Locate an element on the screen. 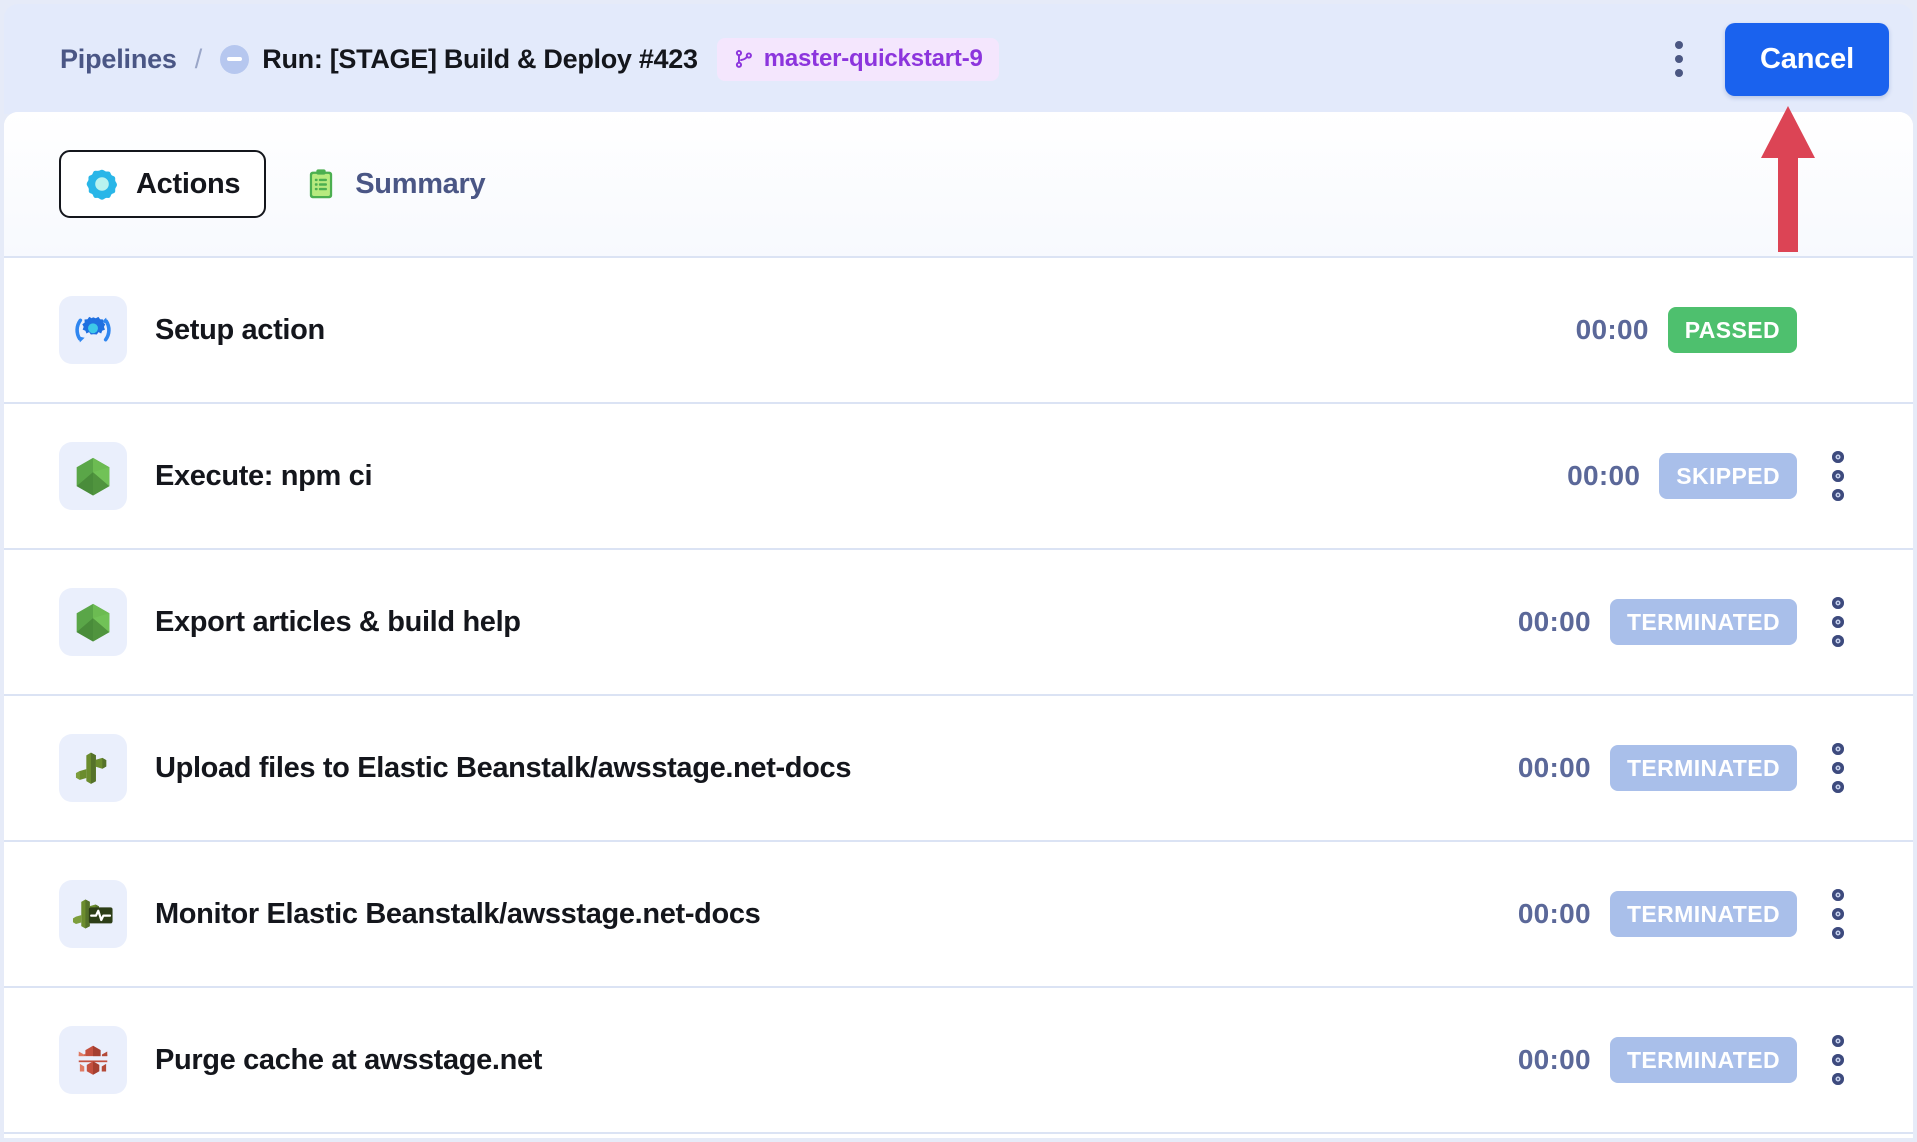 Image resolution: width=1917 pixels, height=1142 pixels. page-title: Run: [STAGE] Build & Deploy #423 is located at coordinates (480, 58).